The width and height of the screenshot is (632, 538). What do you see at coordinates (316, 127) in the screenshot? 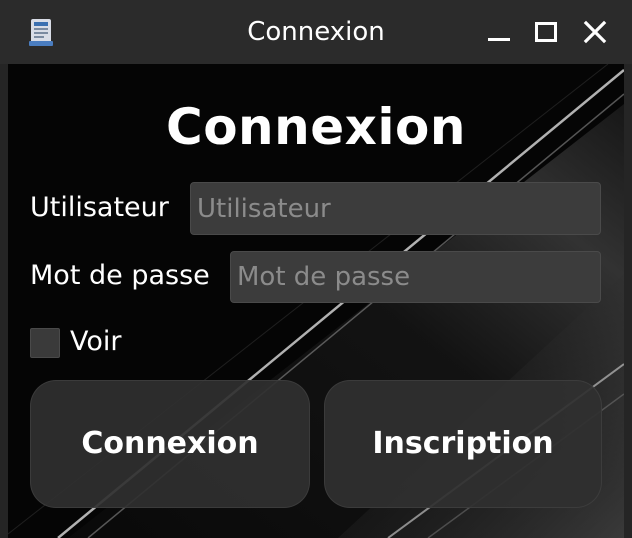
I see `page-title: Connexion` at bounding box center [316, 127].